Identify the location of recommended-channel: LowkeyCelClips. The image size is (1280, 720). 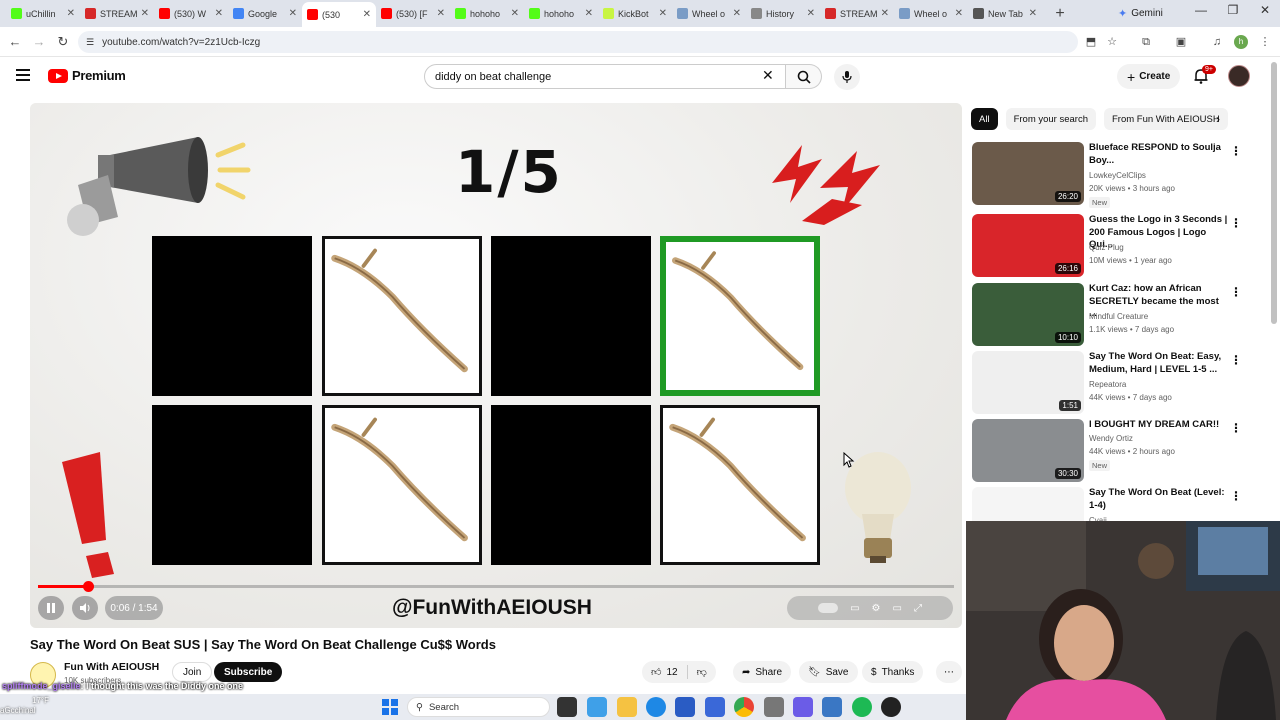
(1117, 175).